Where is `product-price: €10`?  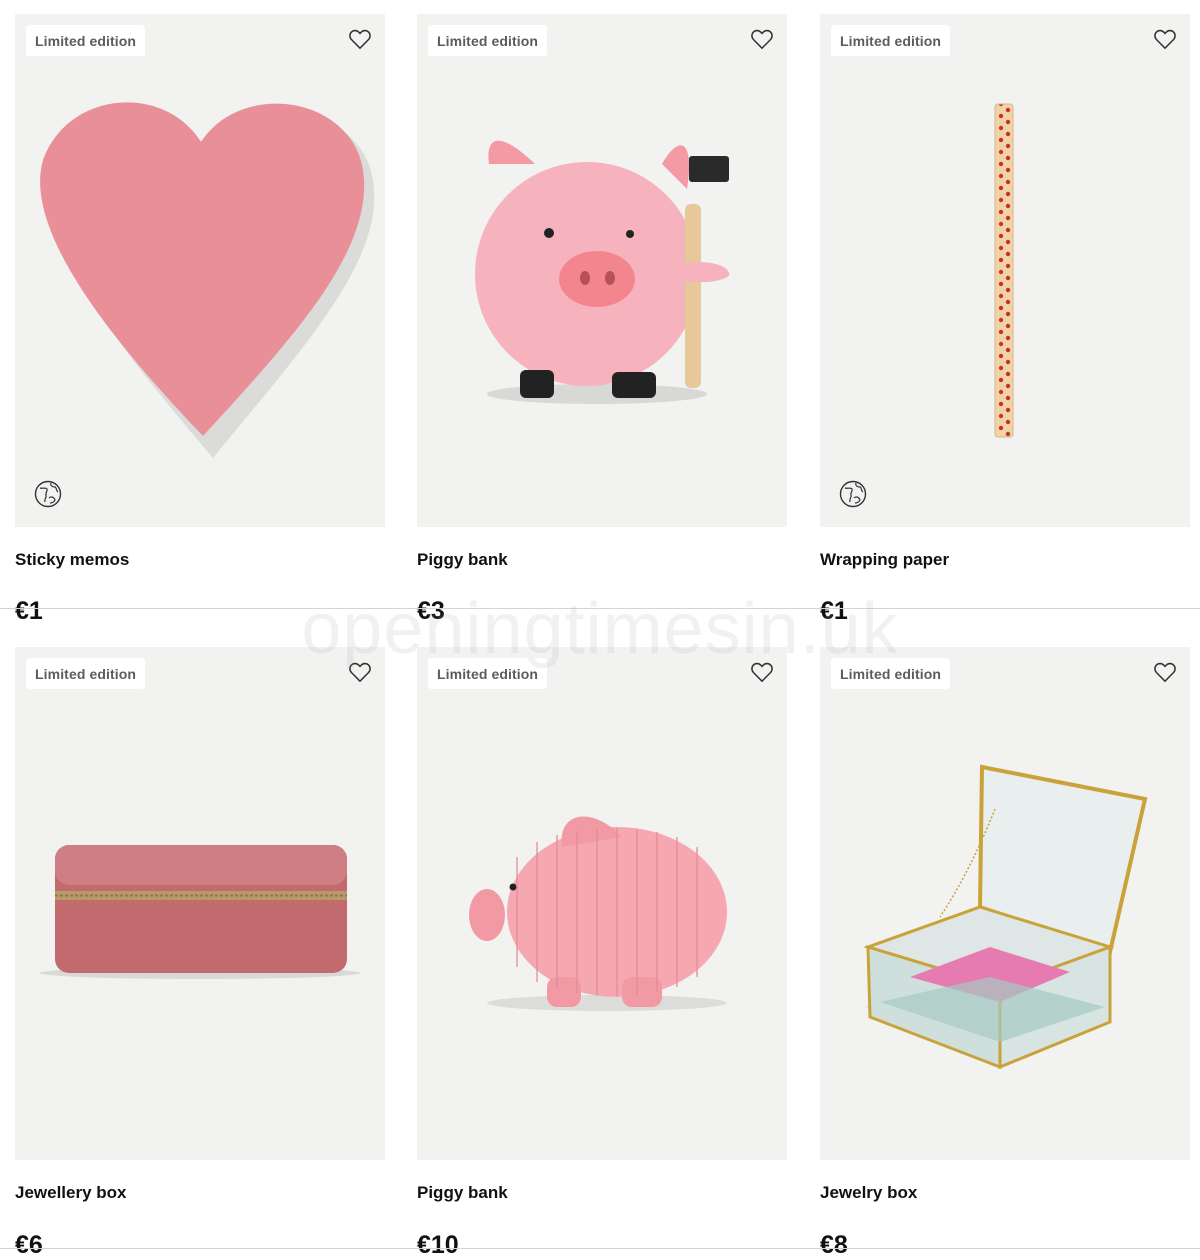 product-price: €10 is located at coordinates (438, 1245).